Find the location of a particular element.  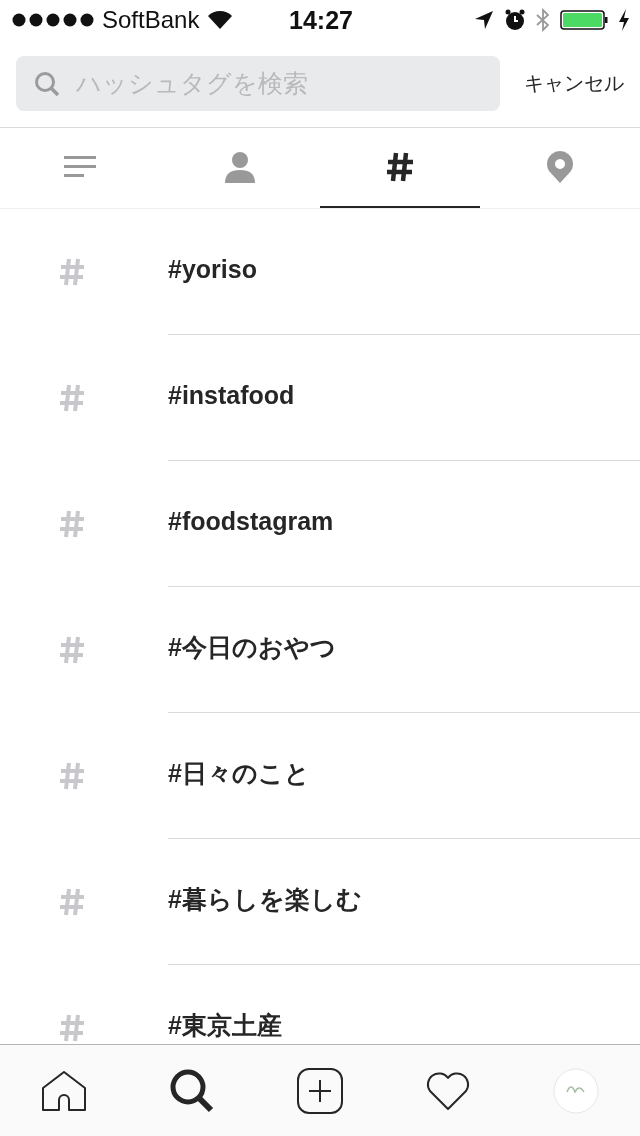

hashtag-label: #yoriso is located at coordinates (212, 269).